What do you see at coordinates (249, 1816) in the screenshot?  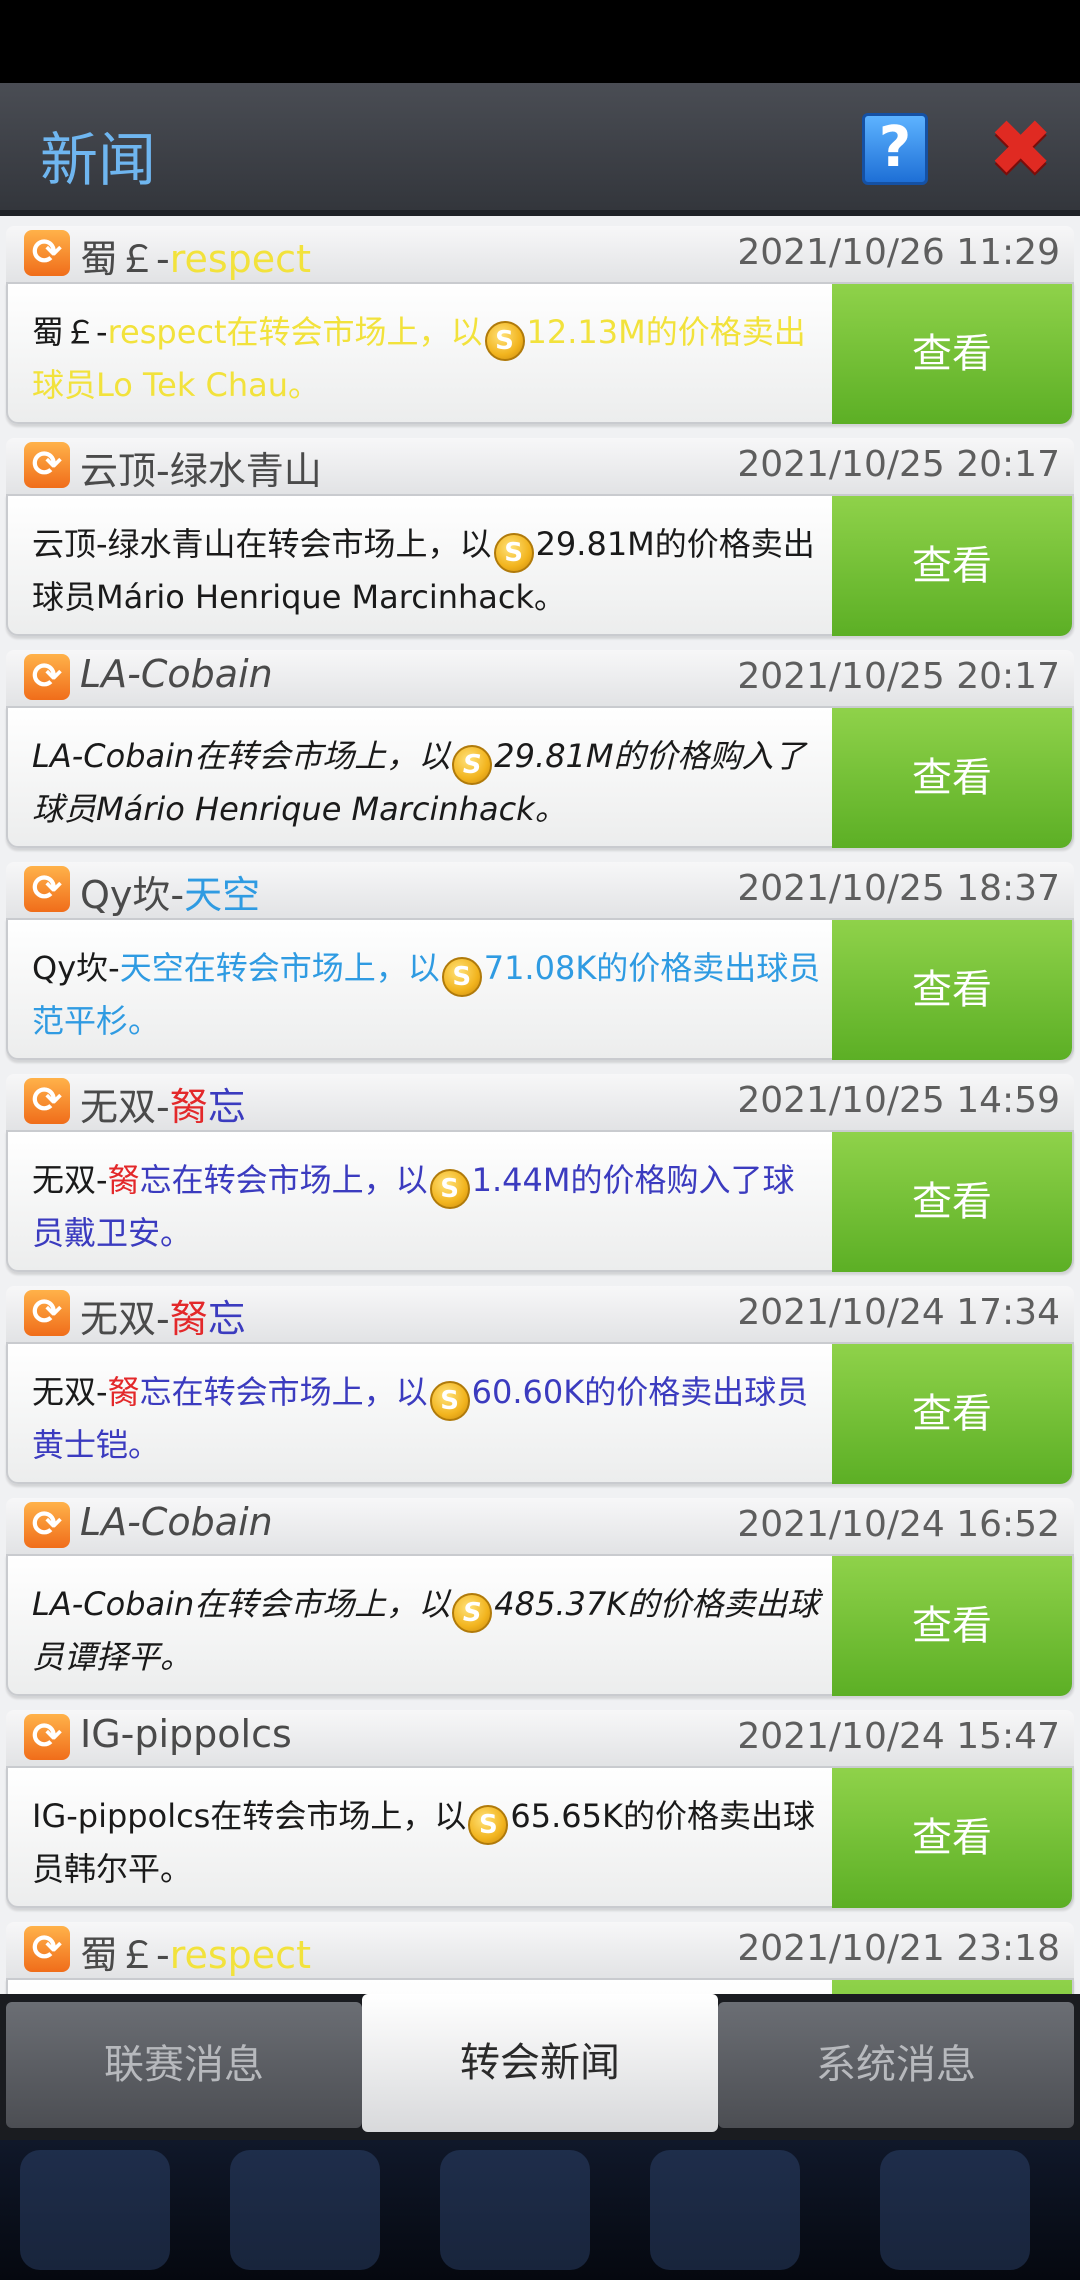 I see `text-segment: IG-pippolcs在转会市场上，以` at bounding box center [249, 1816].